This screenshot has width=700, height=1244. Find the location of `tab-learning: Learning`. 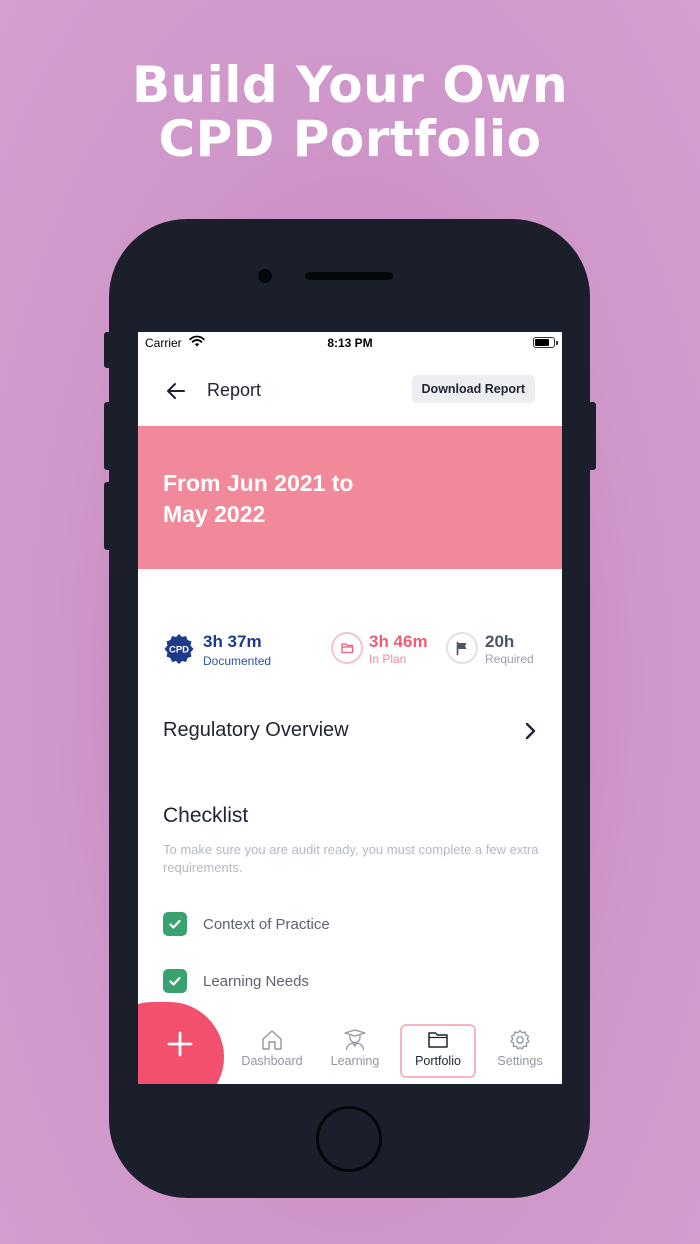

tab-learning: Learning is located at coordinates (355, 1051).